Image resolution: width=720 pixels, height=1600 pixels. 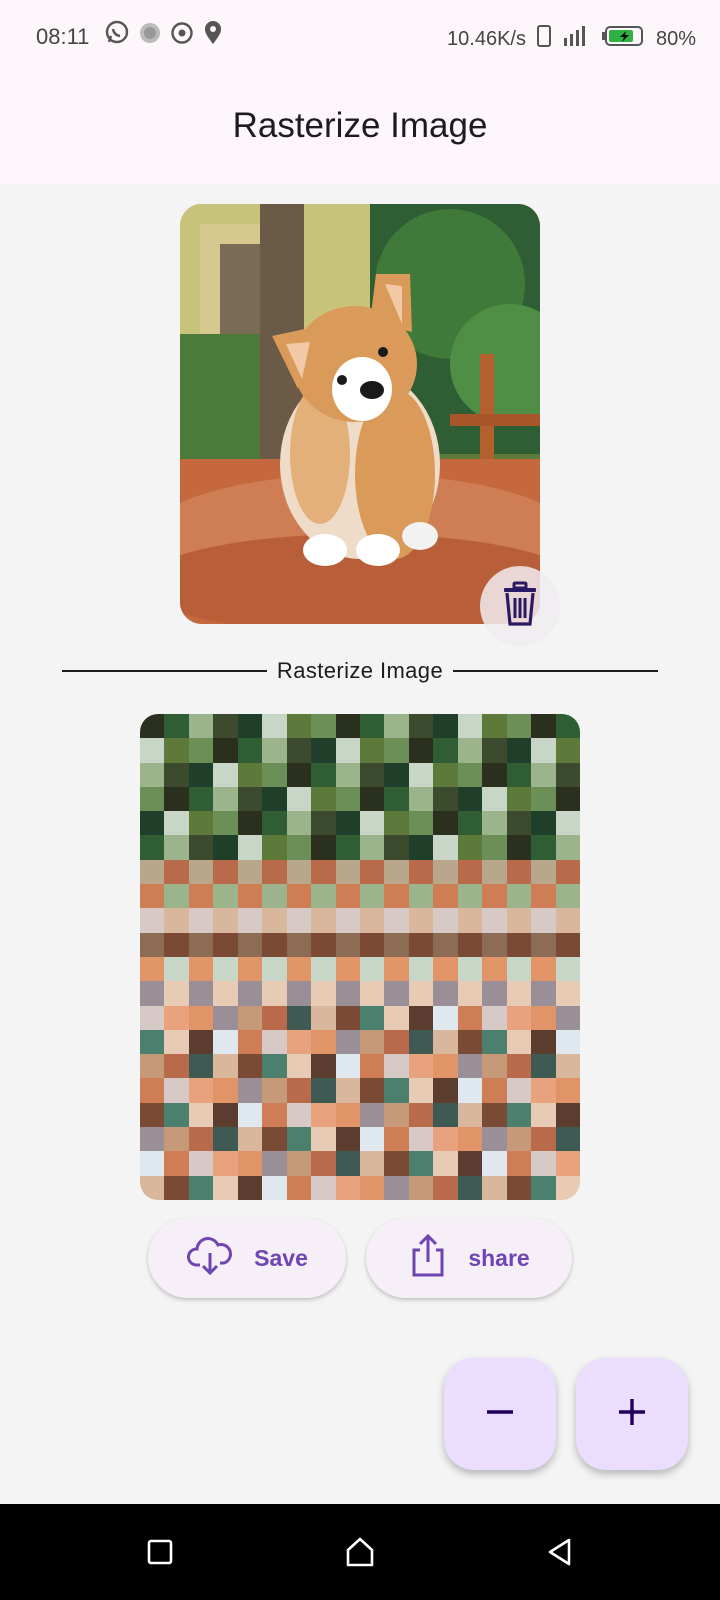 I want to click on home-button, so click(x=360, y=1554).